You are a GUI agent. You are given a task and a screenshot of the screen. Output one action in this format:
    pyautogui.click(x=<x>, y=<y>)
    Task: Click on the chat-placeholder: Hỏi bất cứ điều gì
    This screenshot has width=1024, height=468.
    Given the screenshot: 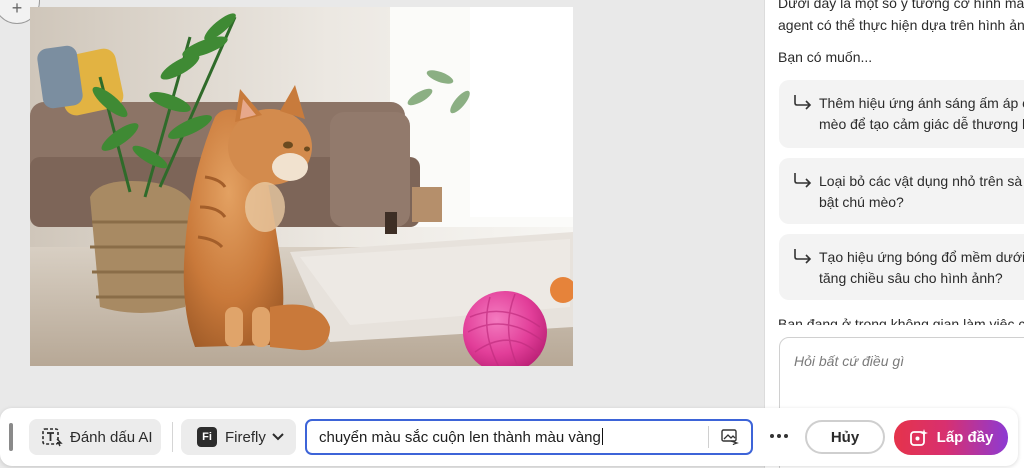 What is the action you would take?
    pyautogui.click(x=849, y=361)
    